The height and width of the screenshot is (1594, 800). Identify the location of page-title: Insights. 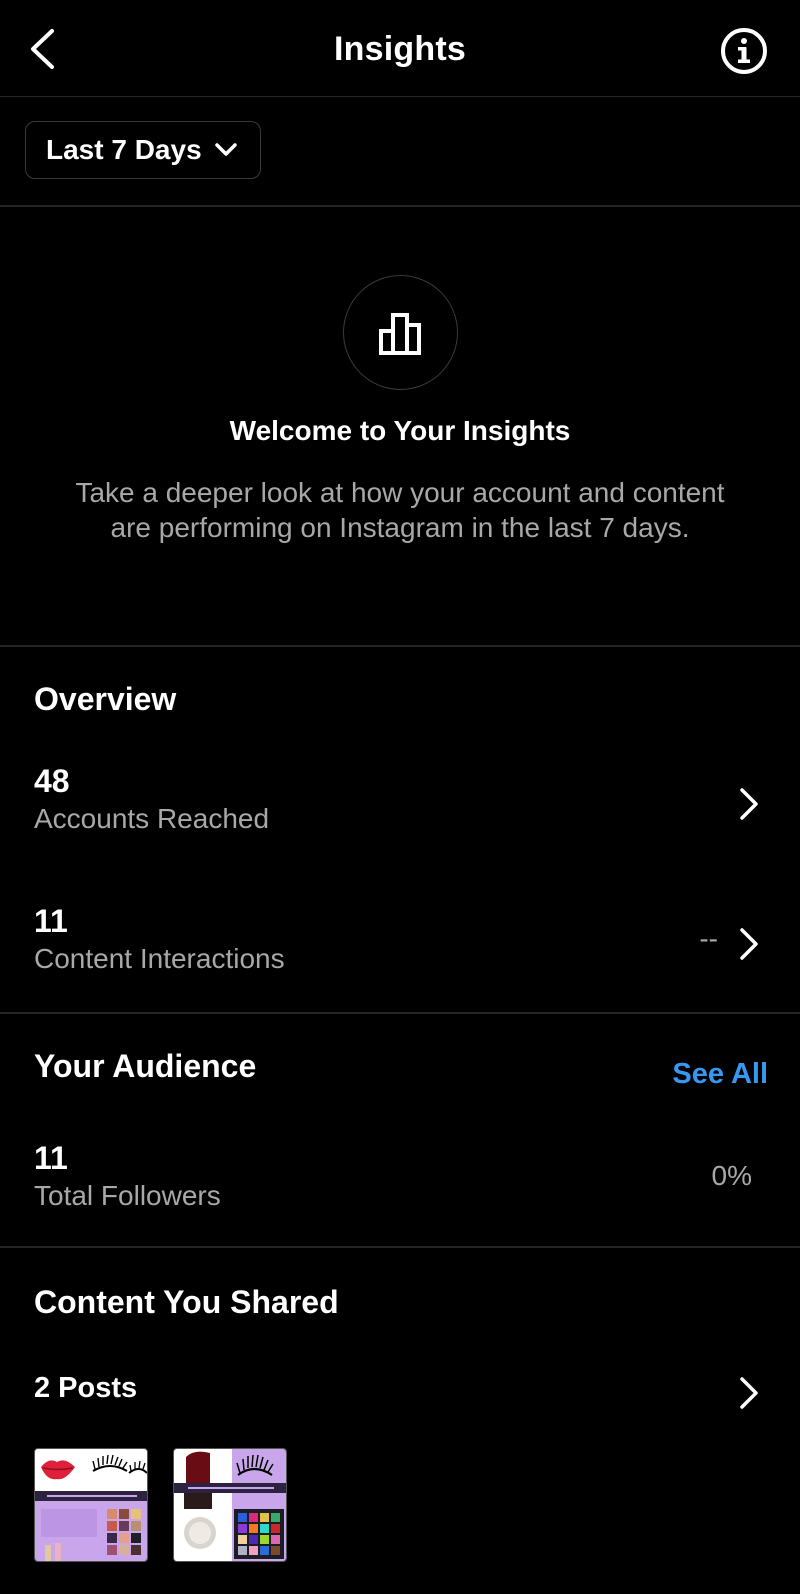
(400, 49).